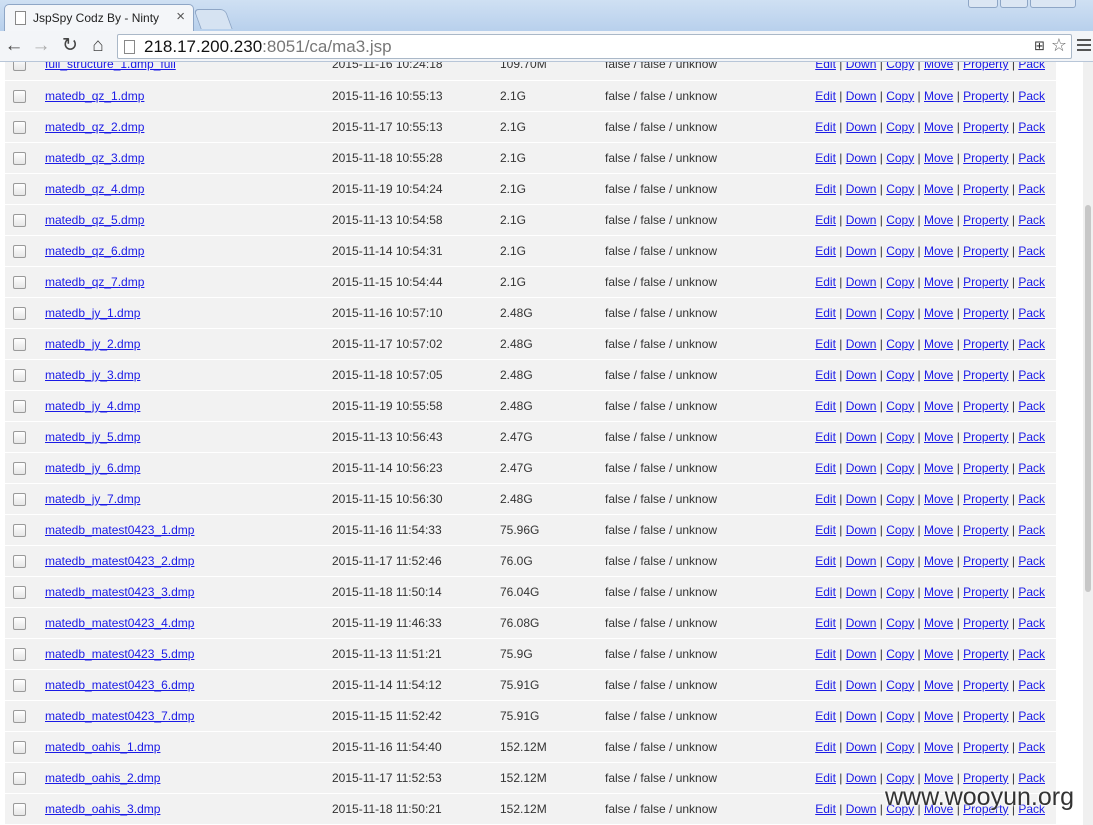 Image resolution: width=1093 pixels, height=825 pixels. What do you see at coordinates (119, 716) in the screenshot?
I see `file-name-link: matedb_matest0423_7.dmp` at bounding box center [119, 716].